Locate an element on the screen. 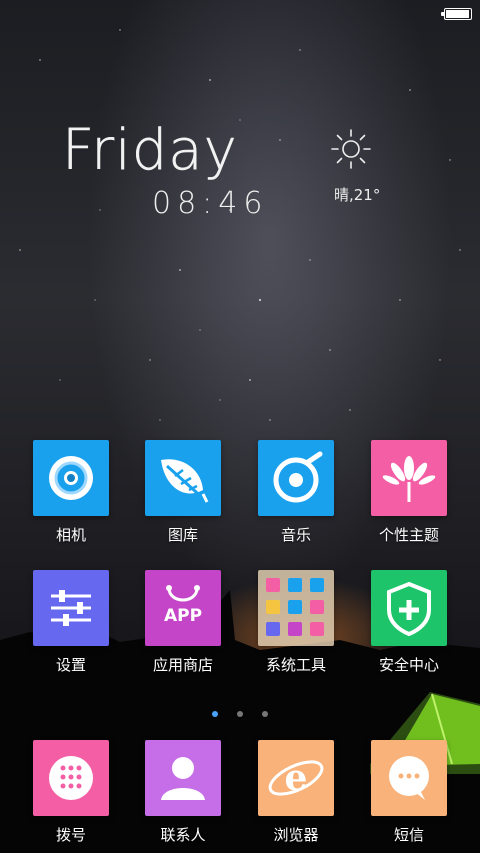  clock-time: 08:46 is located at coordinates (210, 203).